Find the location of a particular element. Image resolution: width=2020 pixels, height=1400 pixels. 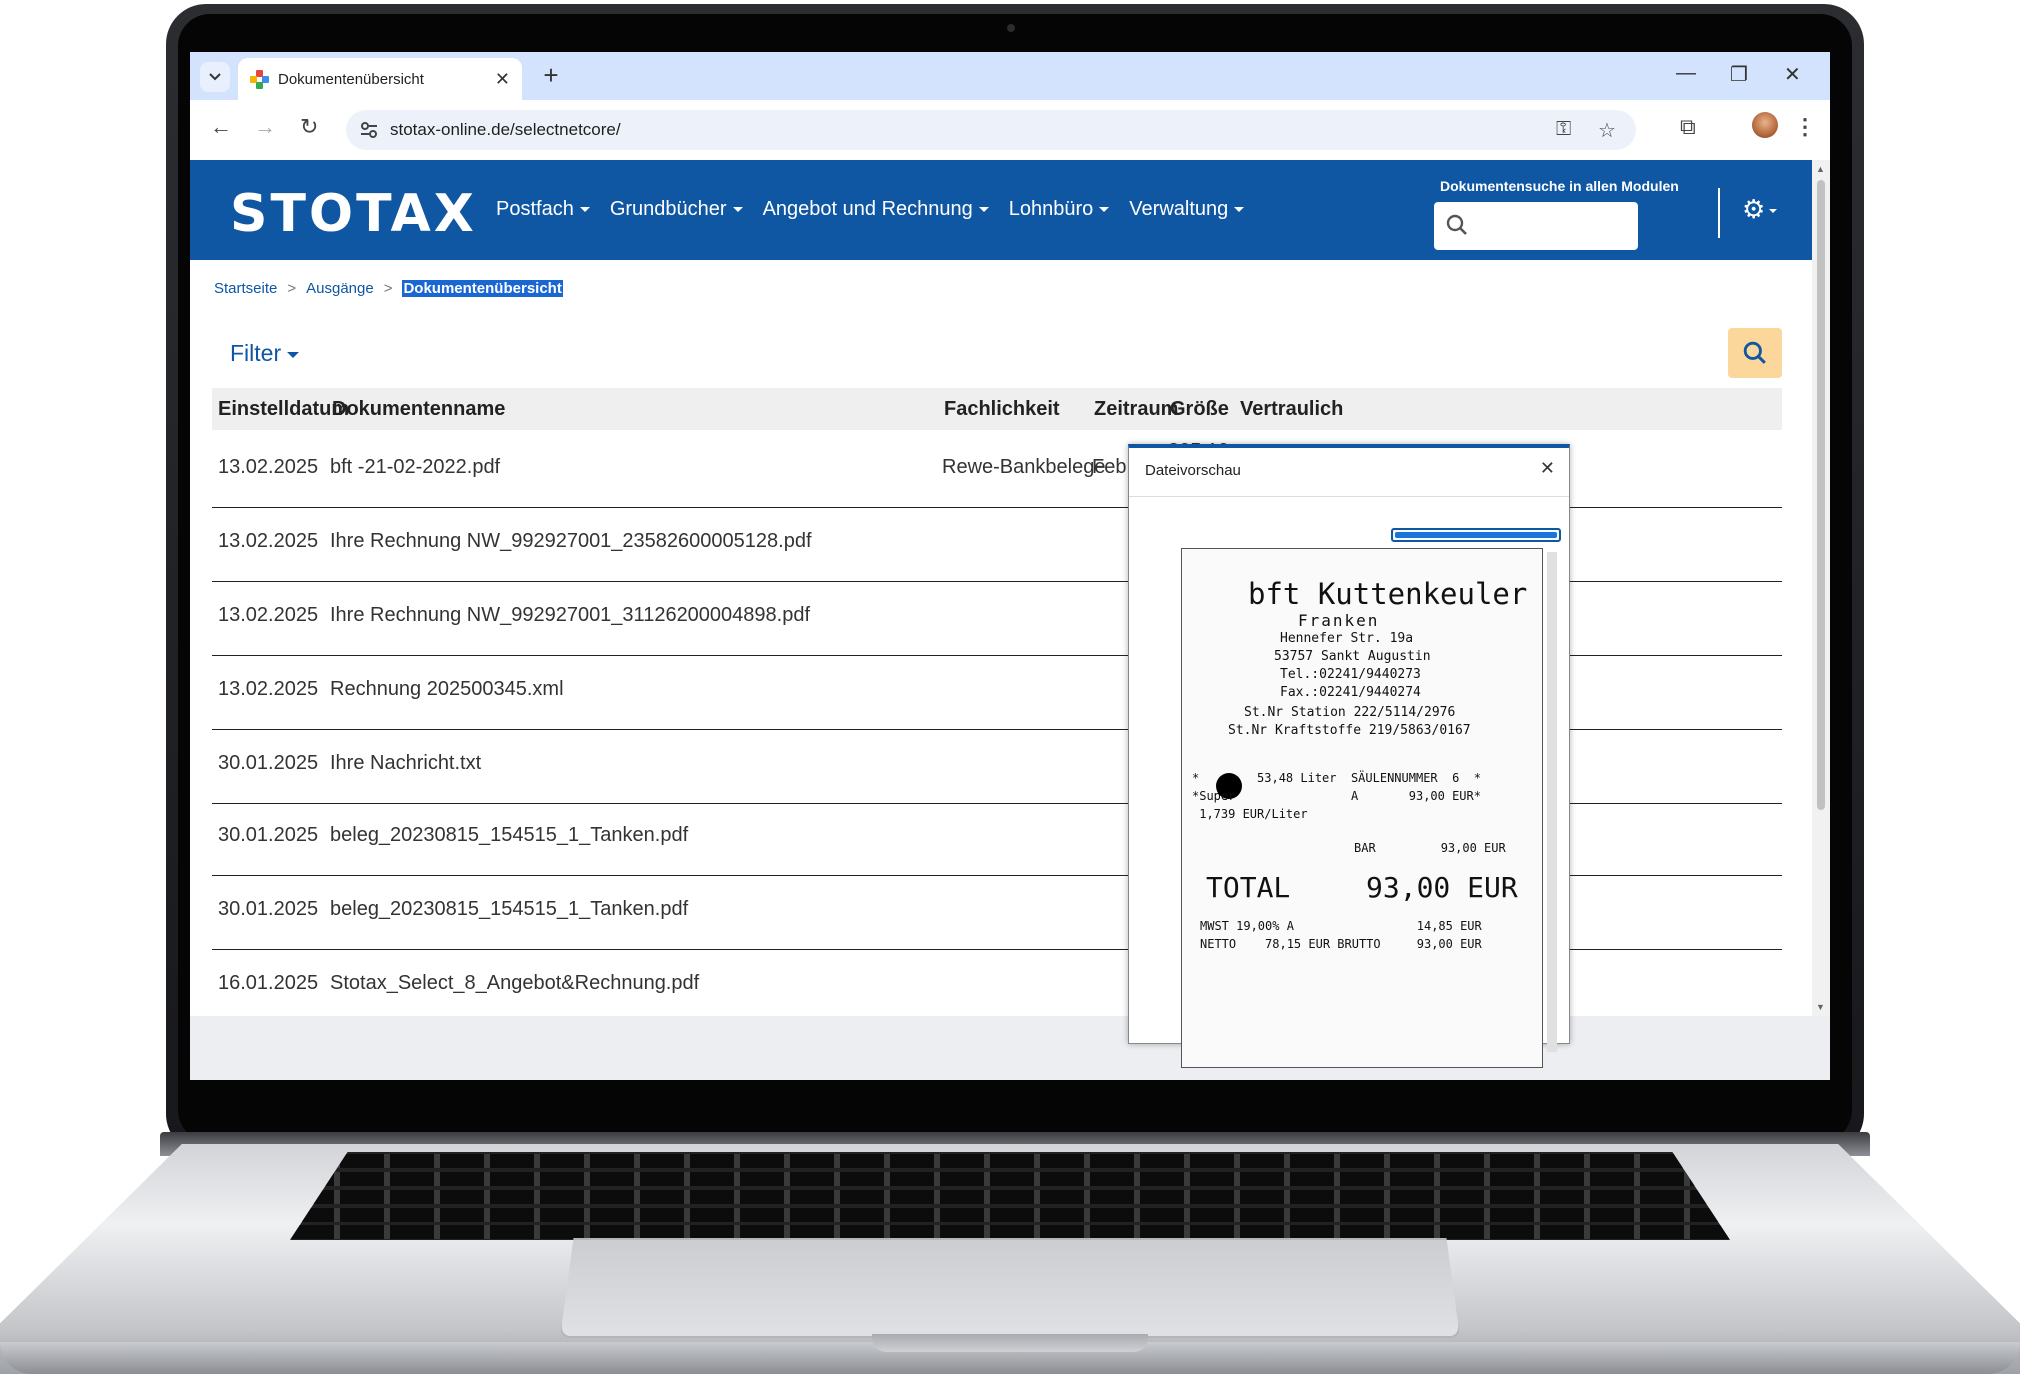

restore-icon: ❐ is located at coordinates (1739, 74).